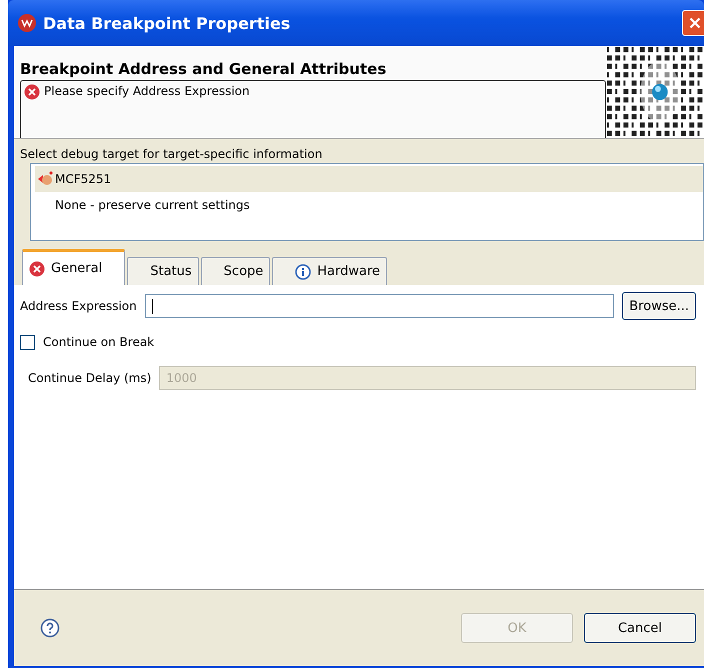 The height and width of the screenshot is (668, 704). What do you see at coordinates (74, 267) in the screenshot?
I see `tab: General` at bounding box center [74, 267].